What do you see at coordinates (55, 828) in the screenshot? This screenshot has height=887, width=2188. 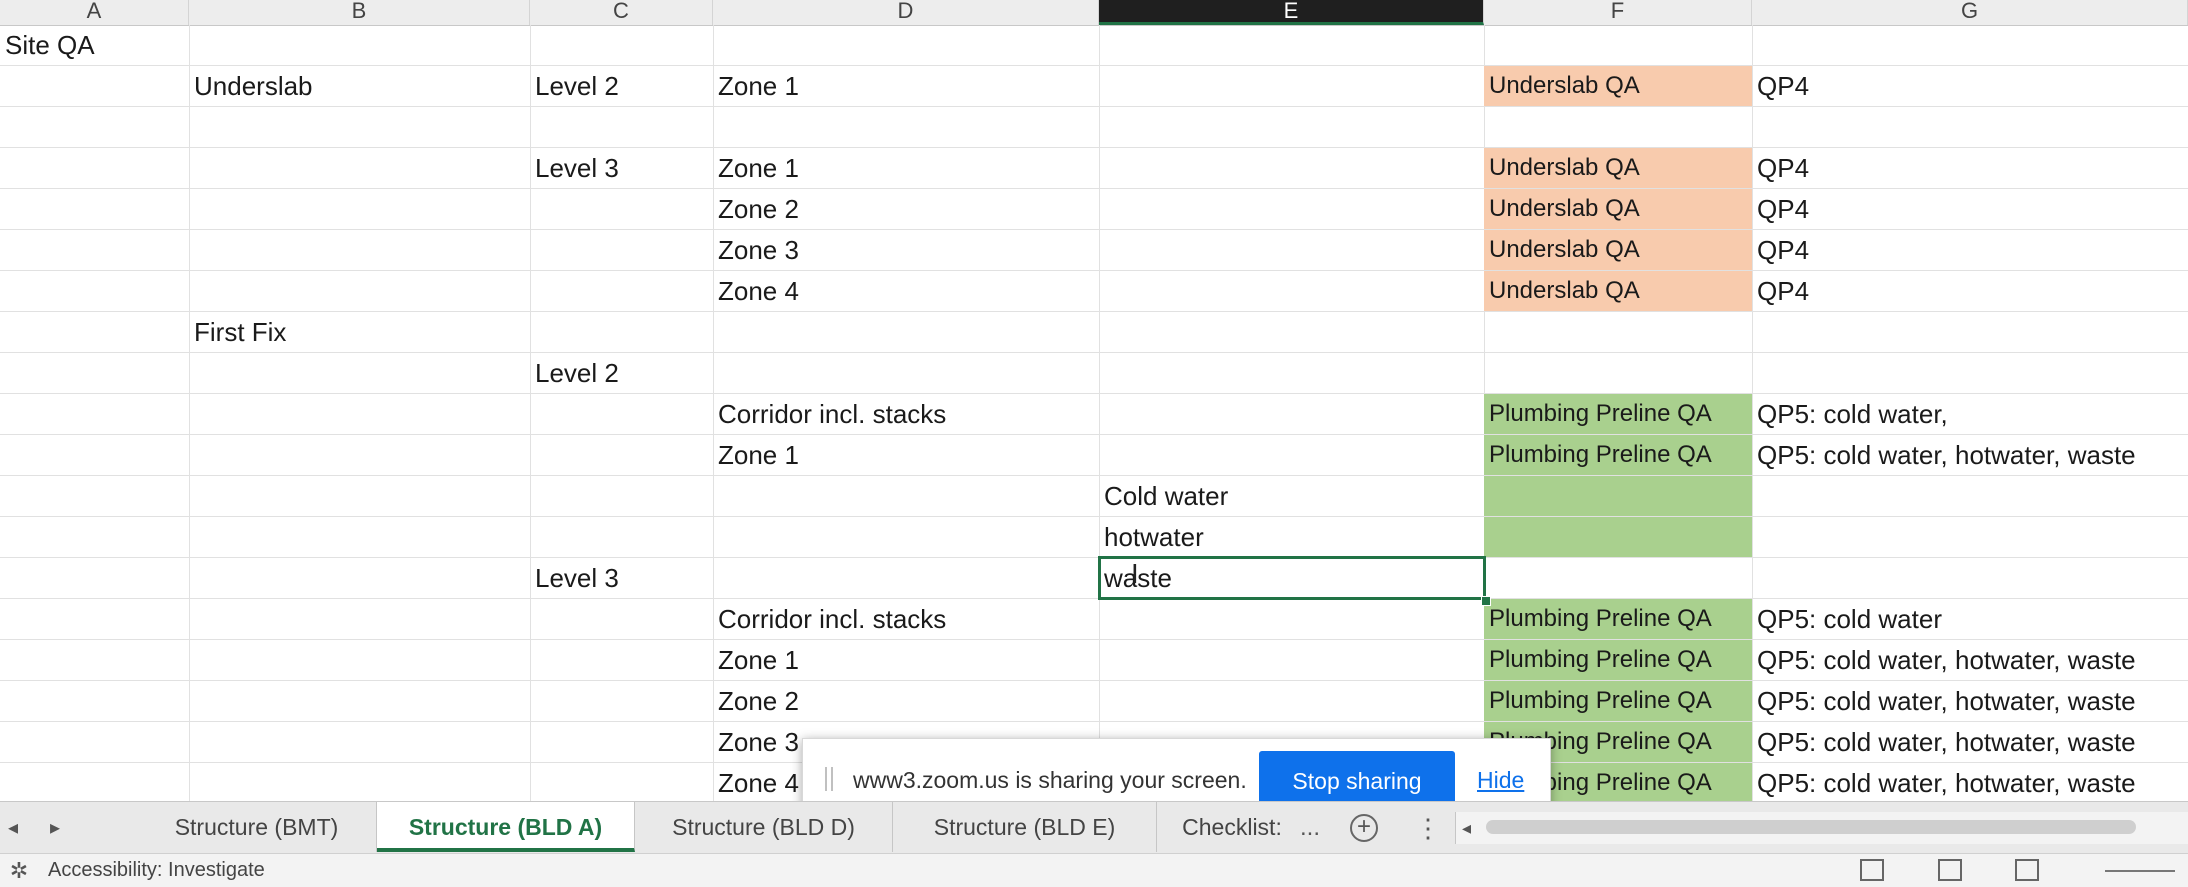 I see `tab-nav-right-icon: ▸` at bounding box center [55, 828].